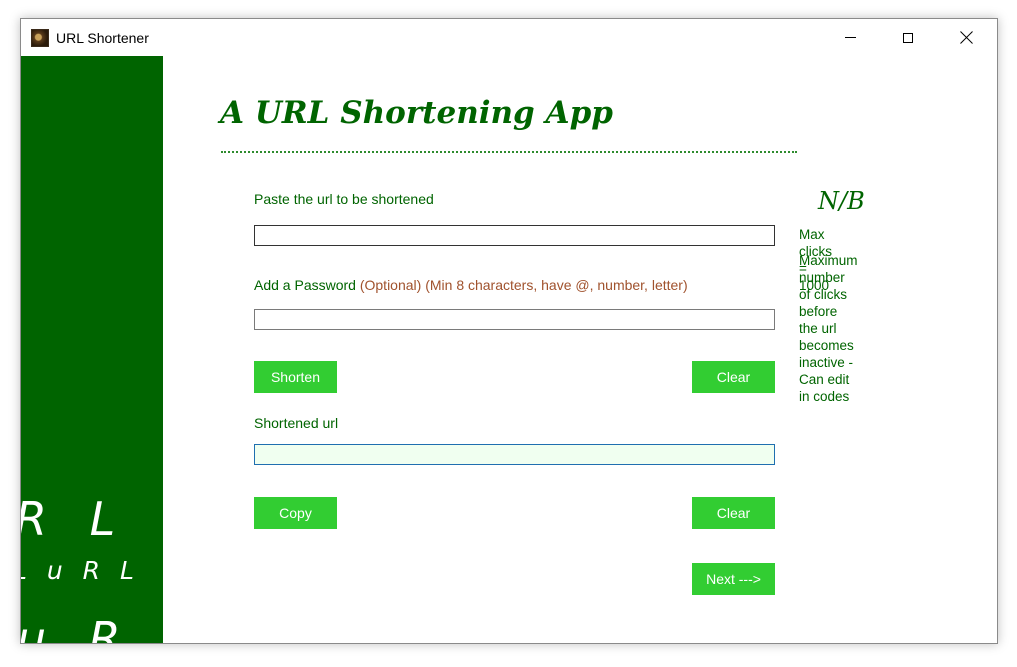 This screenshot has height=667, width=1017. Describe the element at coordinates (295, 377) in the screenshot. I see `shorten-button: Shorten` at that location.